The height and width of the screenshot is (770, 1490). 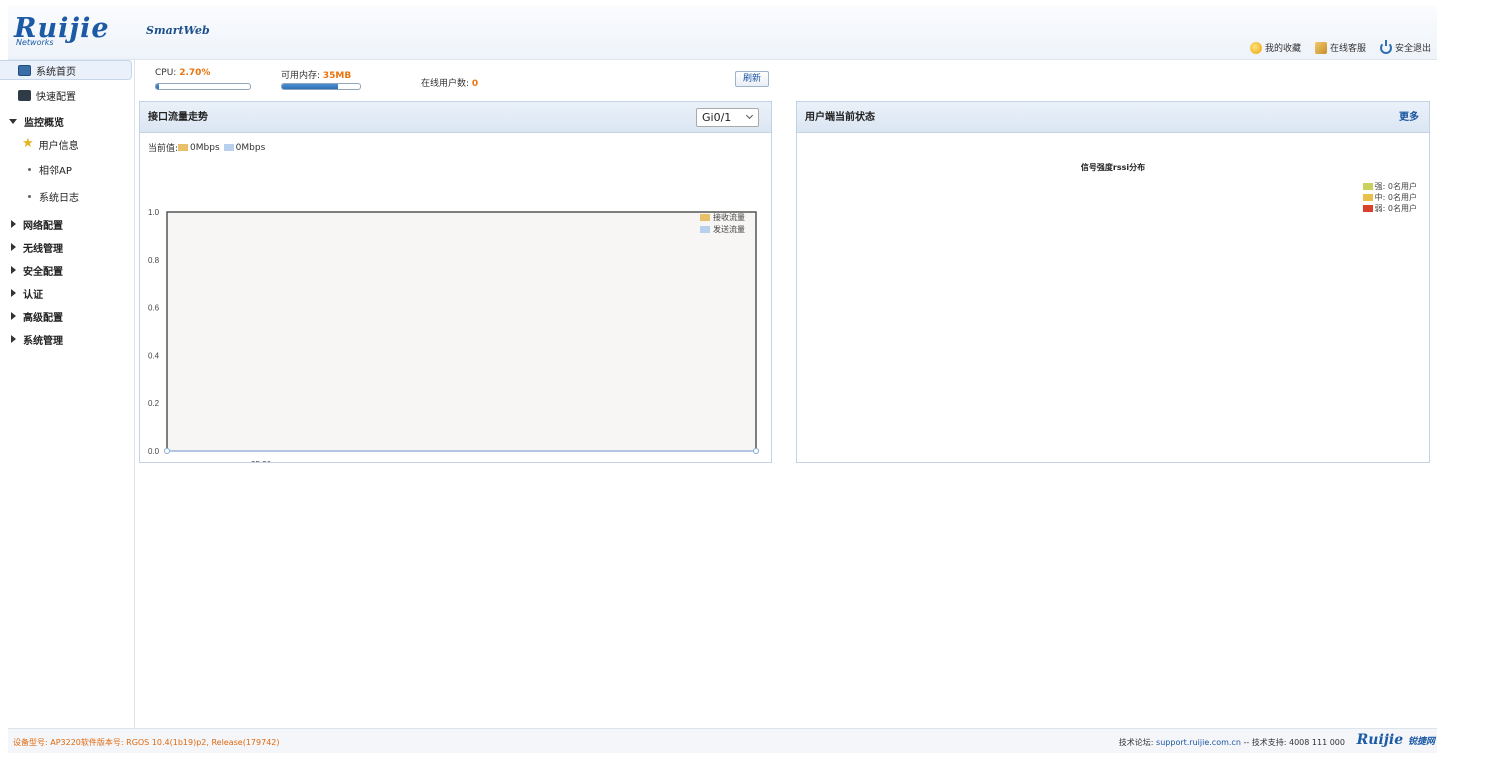 What do you see at coordinates (722, 33) in the screenshot?
I see `top-header: Ruijie Networks SmartWeb 我的收藏 在线客服 安全退出` at bounding box center [722, 33].